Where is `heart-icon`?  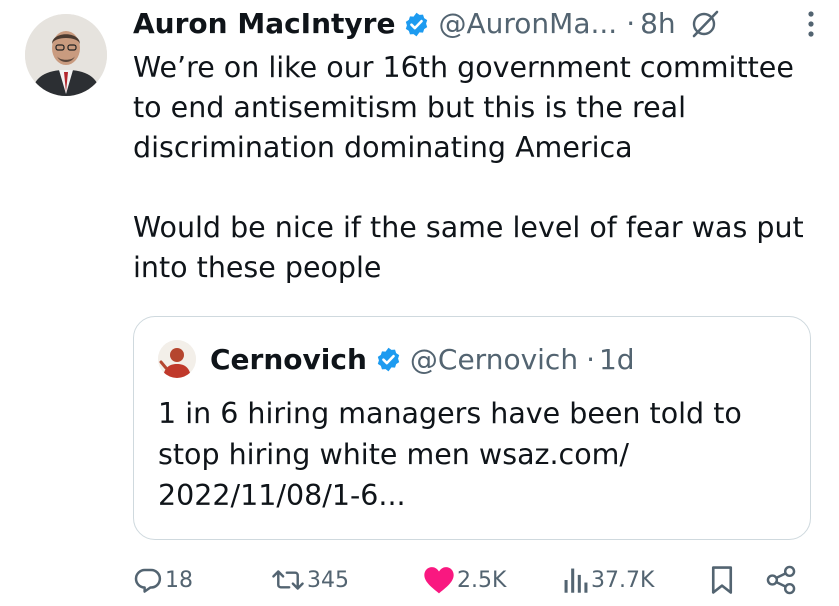 heart-icon is located at coordinates (439, 580).